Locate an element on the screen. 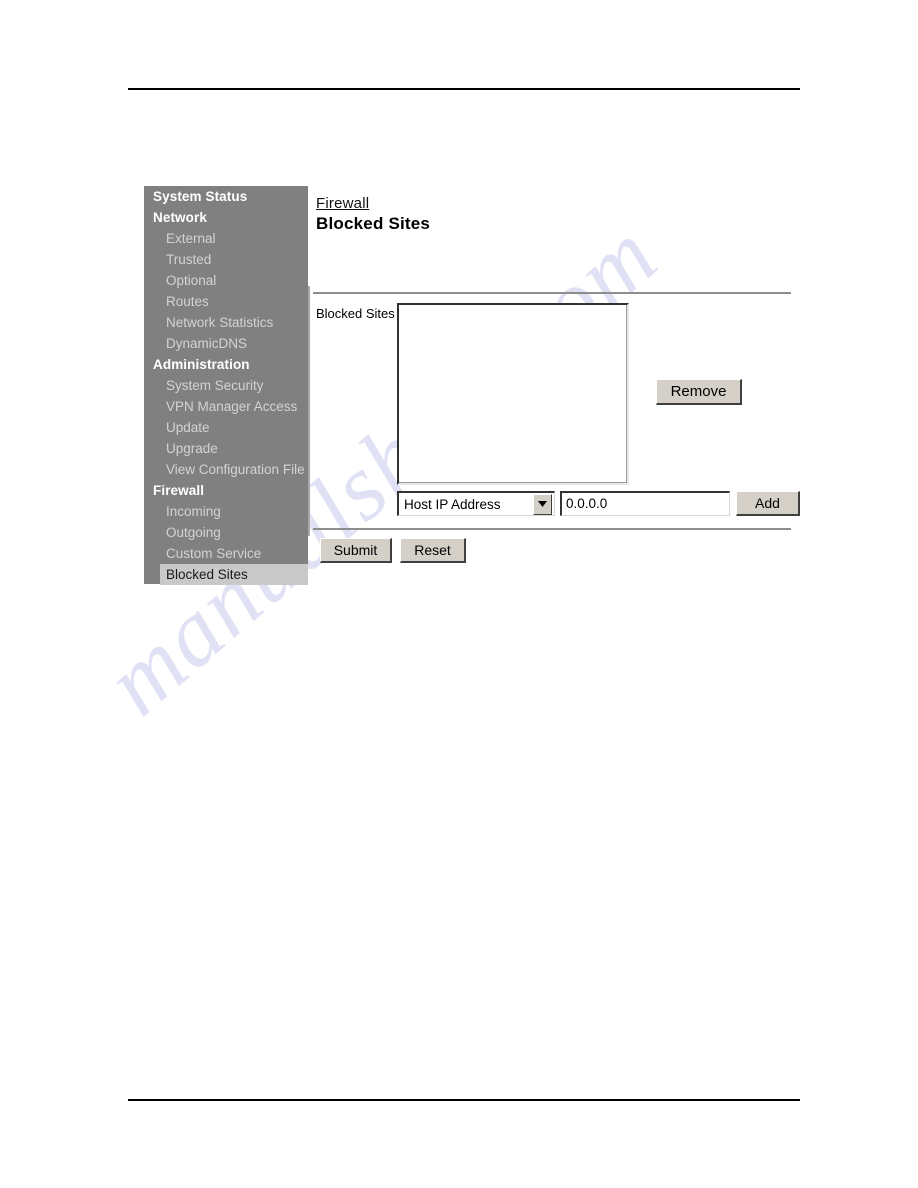  sidebar-item-system-status: System Status is located at coordinates (226, 196).